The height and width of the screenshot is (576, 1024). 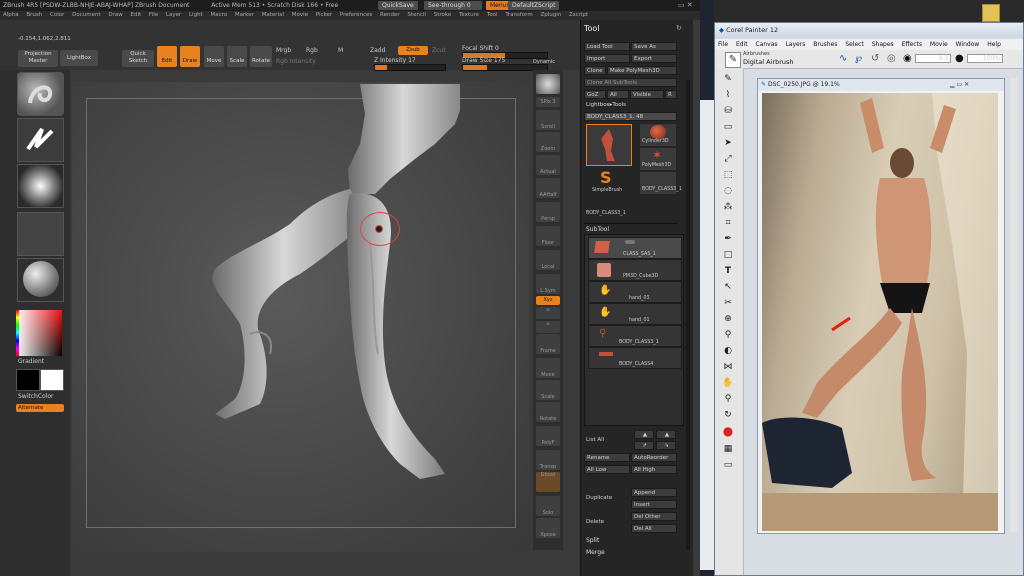 What do you see at coordinates (858, 58) in the screenshot?
I see `freehand-icon: ℘` at bounding box center [858, 58].